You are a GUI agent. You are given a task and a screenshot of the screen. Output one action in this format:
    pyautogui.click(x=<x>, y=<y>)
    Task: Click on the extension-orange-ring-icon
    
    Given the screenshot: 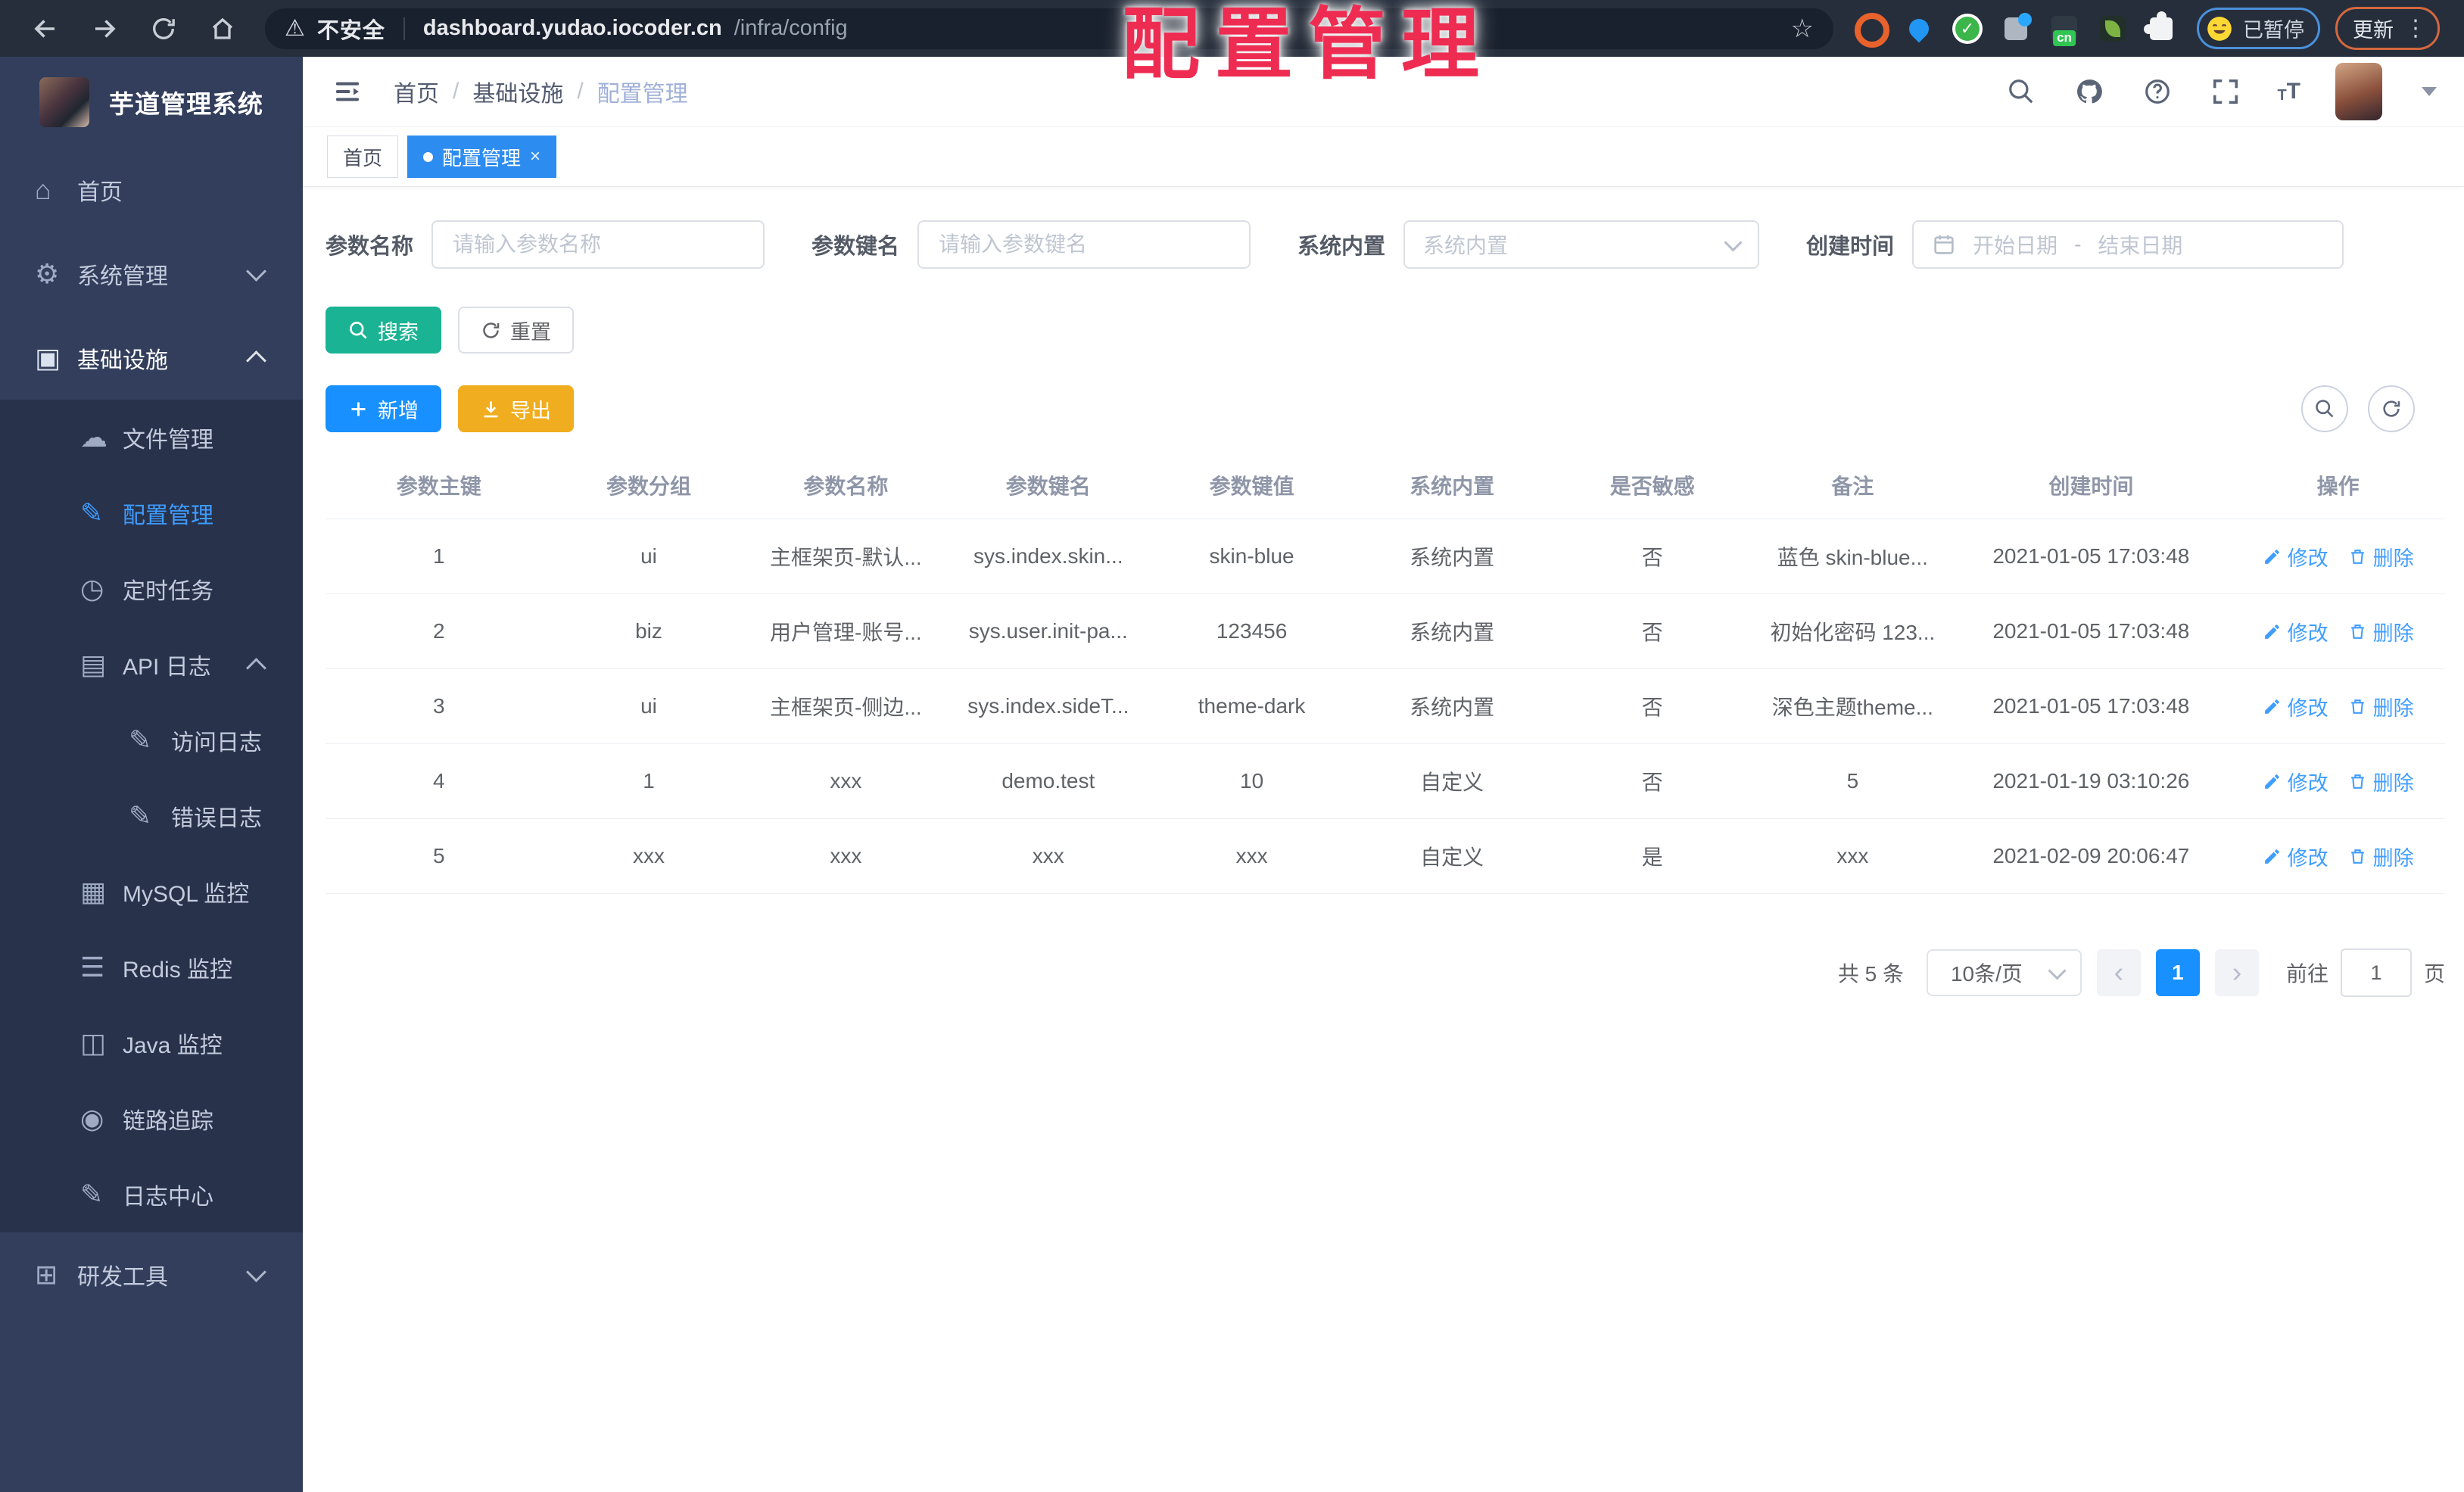 What is the action you would take?
    pyautogui.click(x=1872, y=30)
    